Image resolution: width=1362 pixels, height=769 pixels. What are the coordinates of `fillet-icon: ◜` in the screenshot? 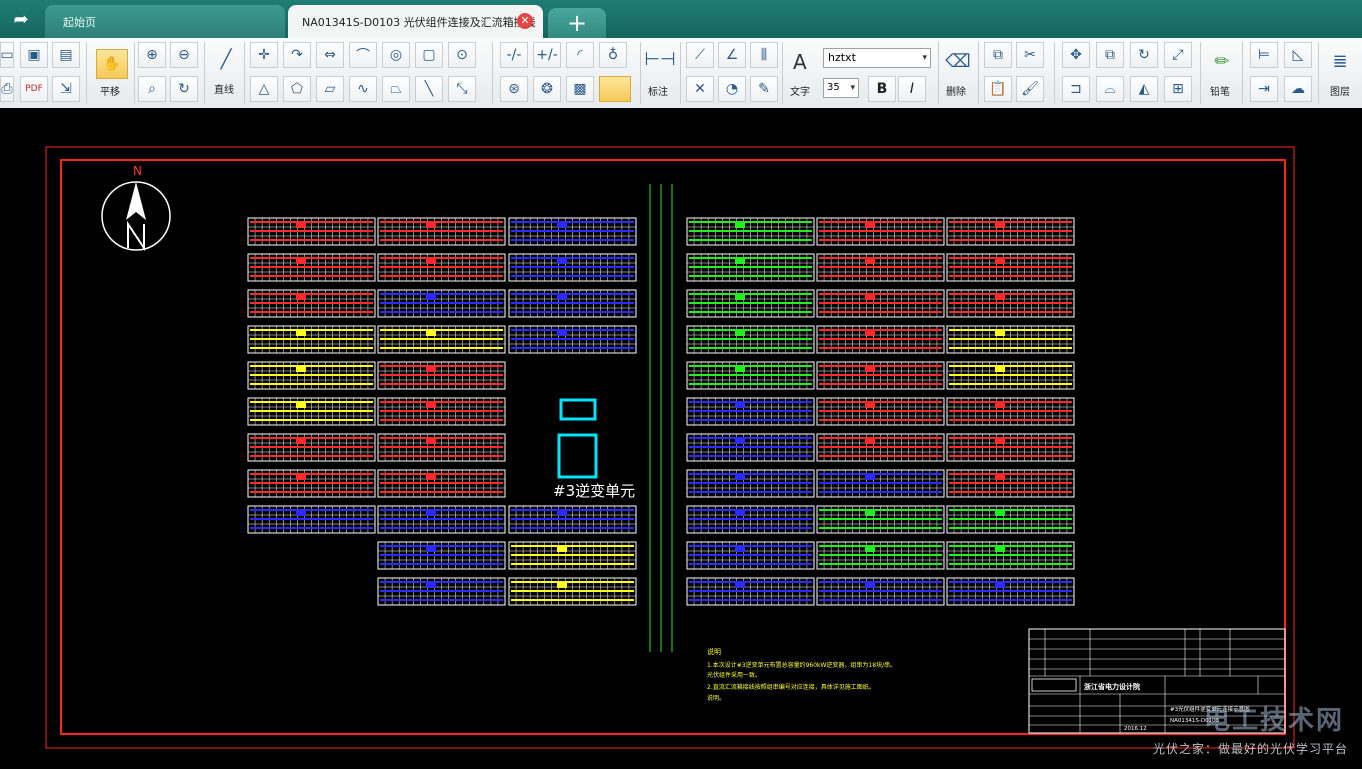 It's located at (580, 55).